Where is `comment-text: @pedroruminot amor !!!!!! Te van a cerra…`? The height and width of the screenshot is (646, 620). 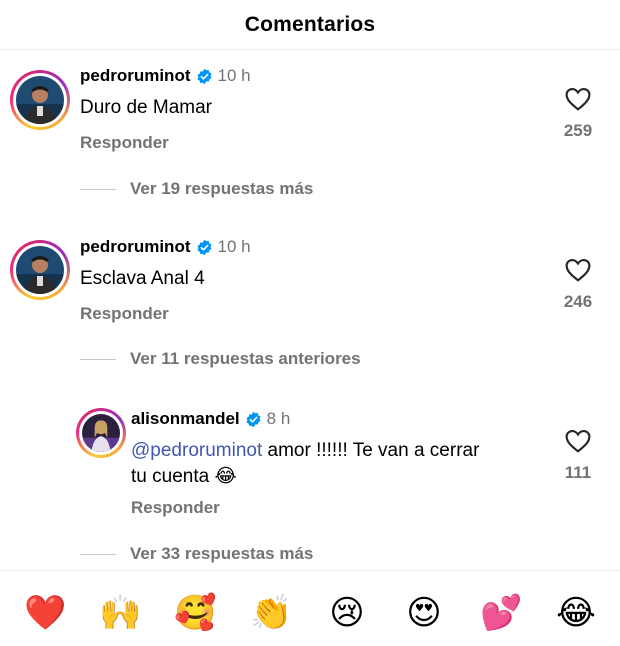 comment-text: @pedroruminot amor !!!!!! Te van a cerra… is located at coordinates (336, 464).